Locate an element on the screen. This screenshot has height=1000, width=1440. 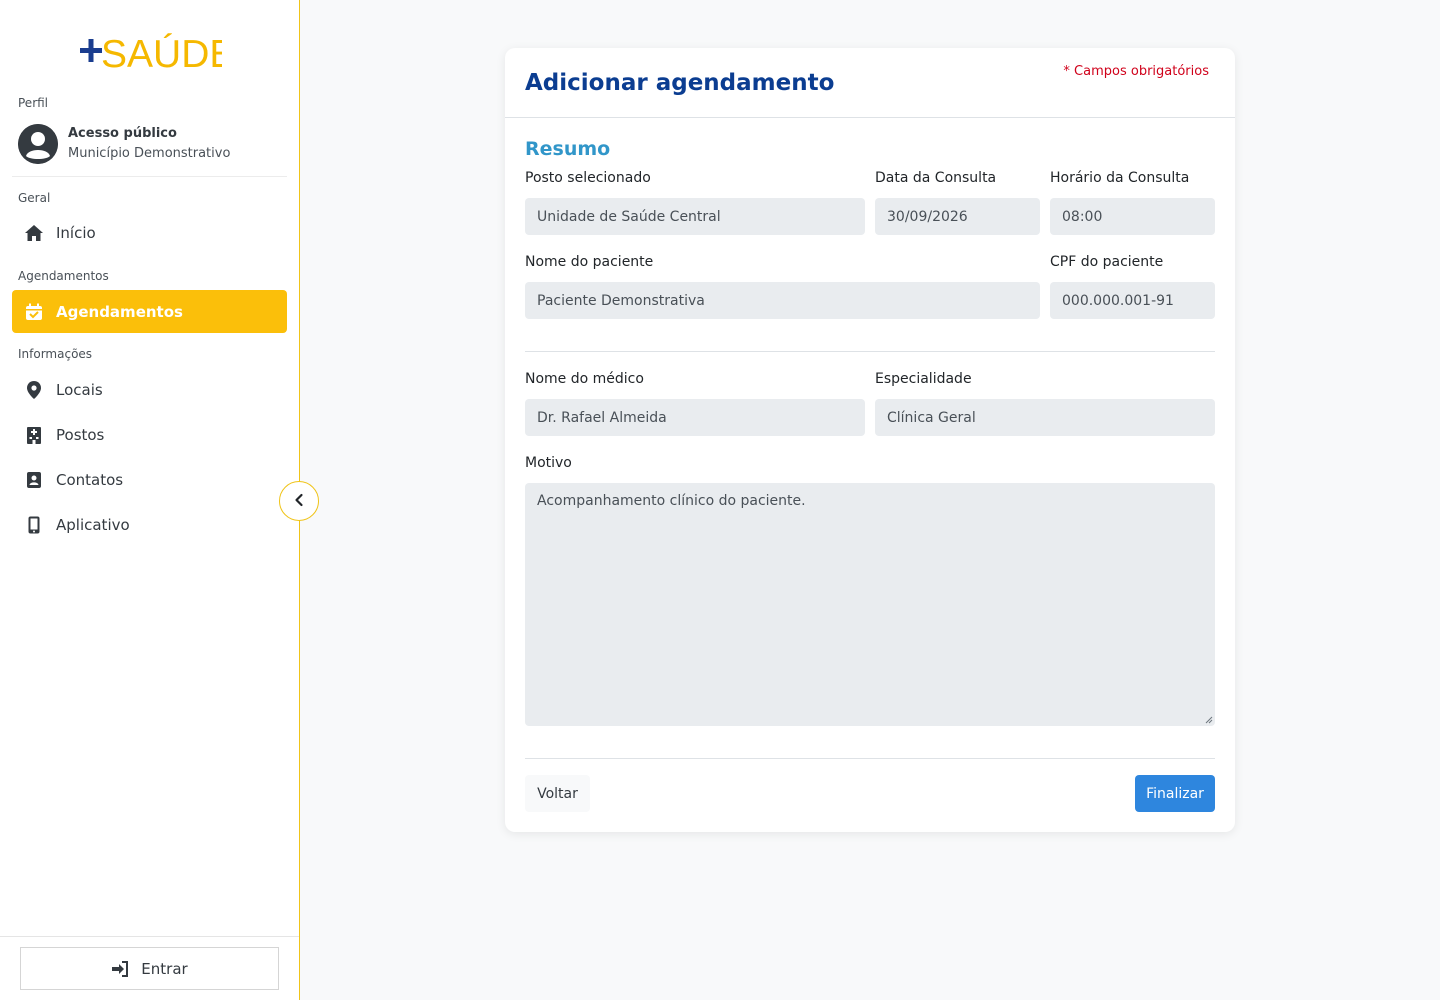
profile-municipality: Município Demonstrativo is located at coordinates (149, 153).